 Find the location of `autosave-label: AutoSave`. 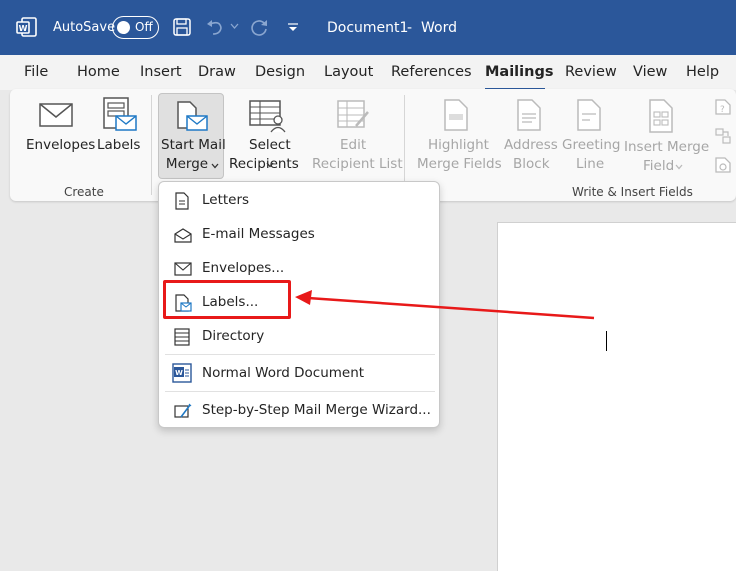

autosave-label: AutoSave is located at coordinates (84, 27).